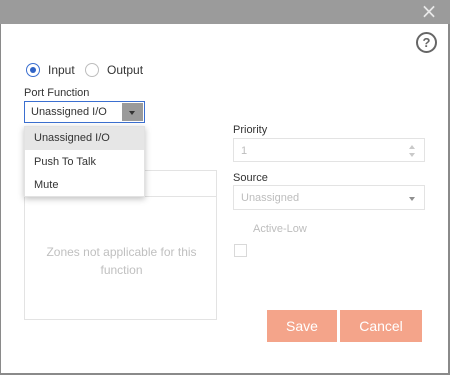  Describe the element at coordinates (240, 250) in the screenshot. I see `active-low-checkbox` at that location.